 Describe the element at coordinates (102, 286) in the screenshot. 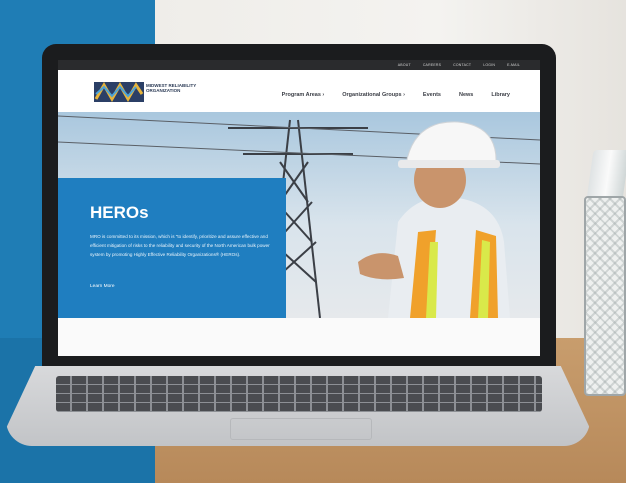

I see `learn-more-link: Learn More` at that location.